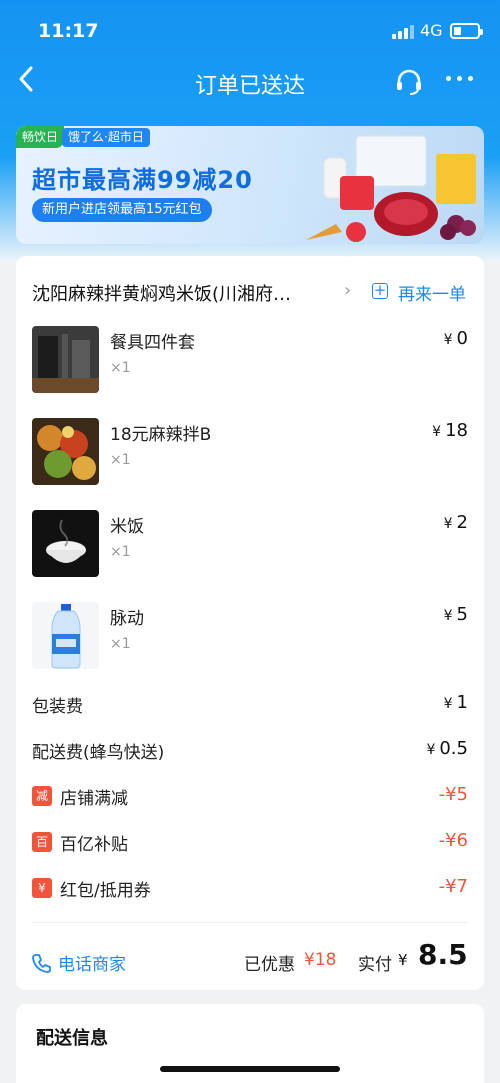 The width and height of the screenshot is (500, 1083). What do you see at coordinates (250, 362) in the screenshot?
I see `list-item: 餐具四件套 ×1 ¥0` at bounding box center [250, 362].